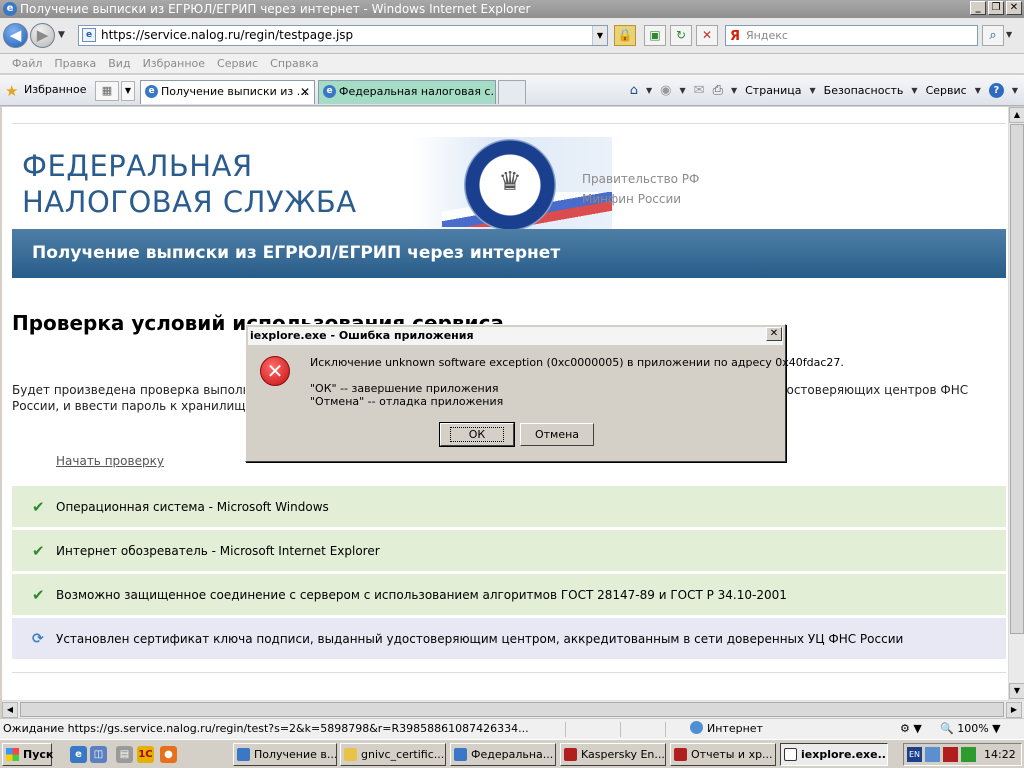 The height and width of the screenshot is (768, 1024). I want to click on new-tab-button, so click(512, 92).